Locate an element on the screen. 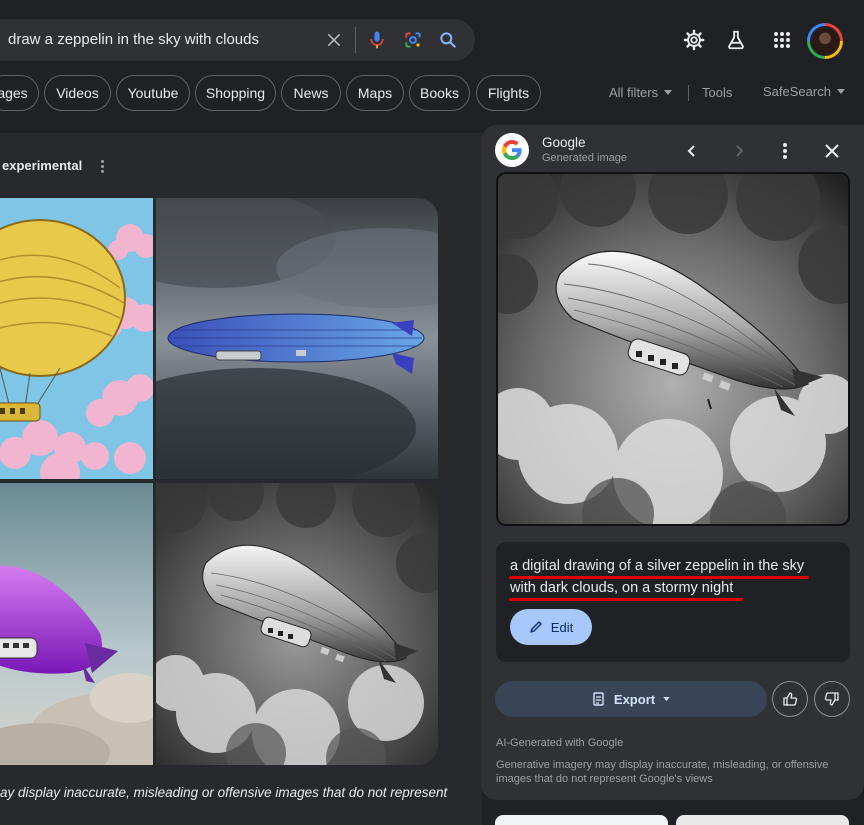  tab-videos: Videos is located at coordinates (77, 93).